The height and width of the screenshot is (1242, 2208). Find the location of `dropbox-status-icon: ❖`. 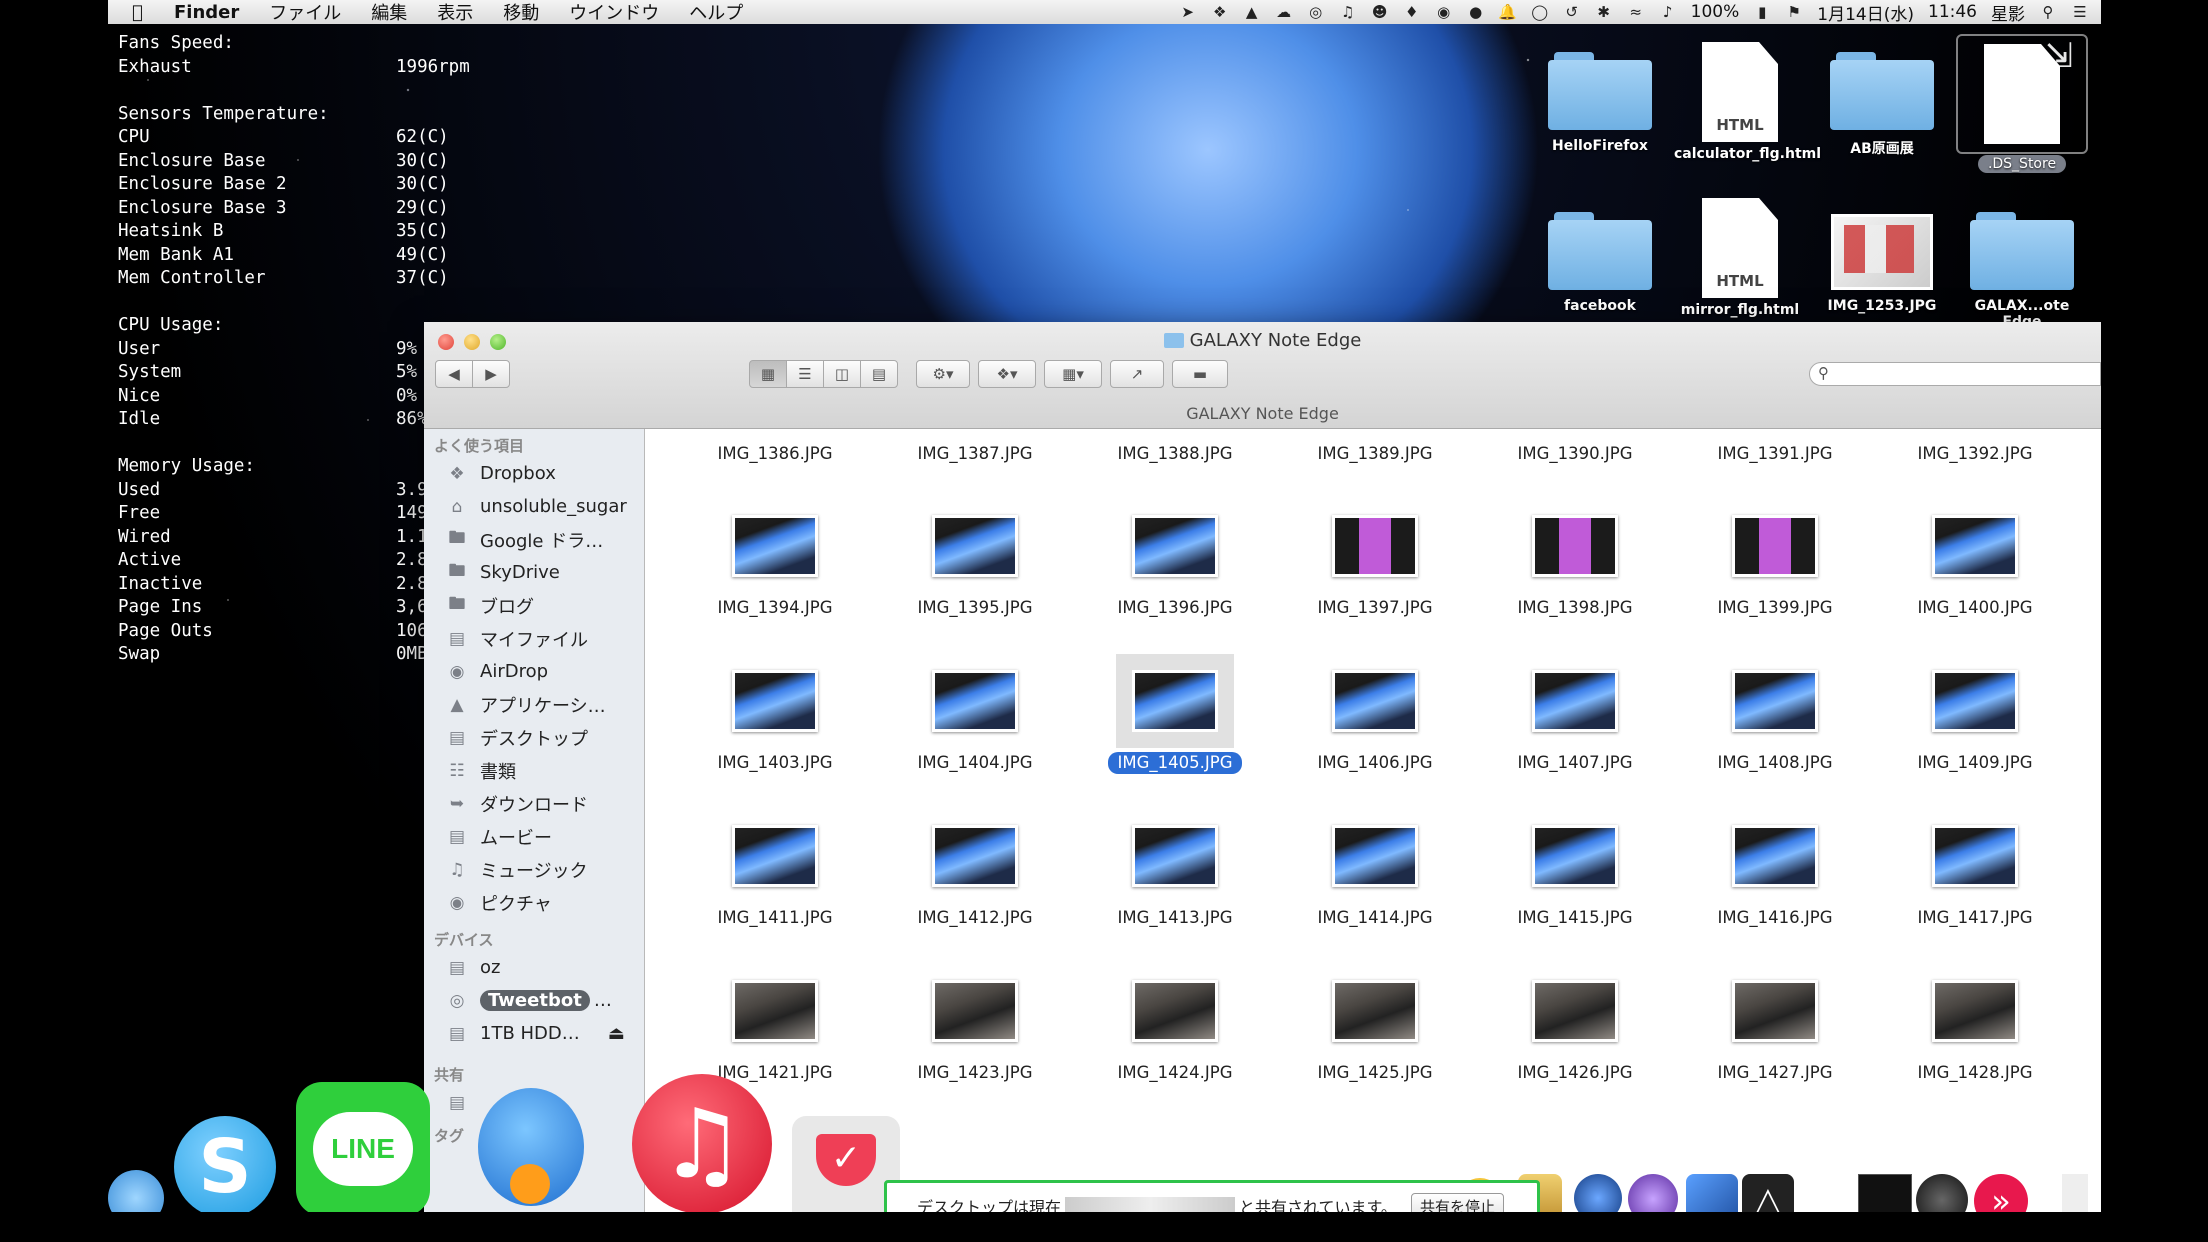

dropbox-status-icon: ❖ is located at coordinates (1220, 12).